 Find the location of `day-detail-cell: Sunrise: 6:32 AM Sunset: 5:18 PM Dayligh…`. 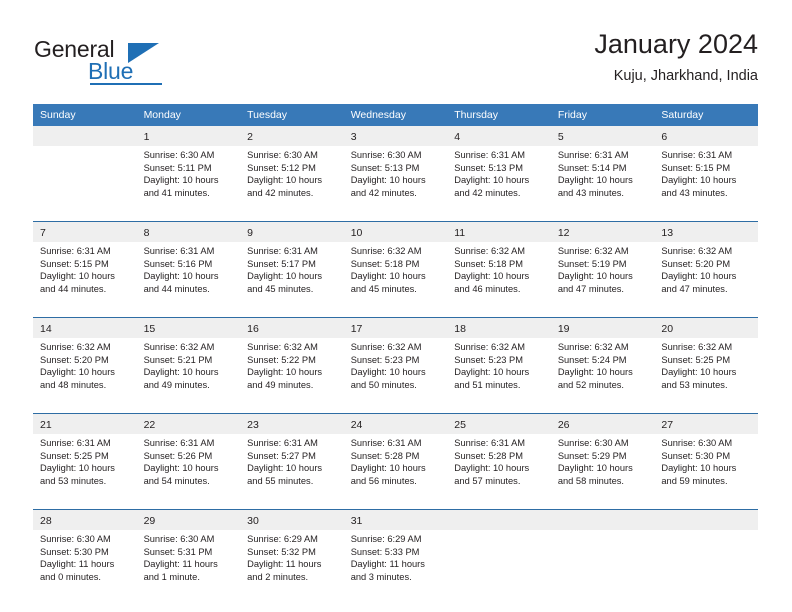

day-detail-cell: Sunrise: 6:32 AM Sunset: 5:18 PM Dayligh… is located at coordinates (395, 280).